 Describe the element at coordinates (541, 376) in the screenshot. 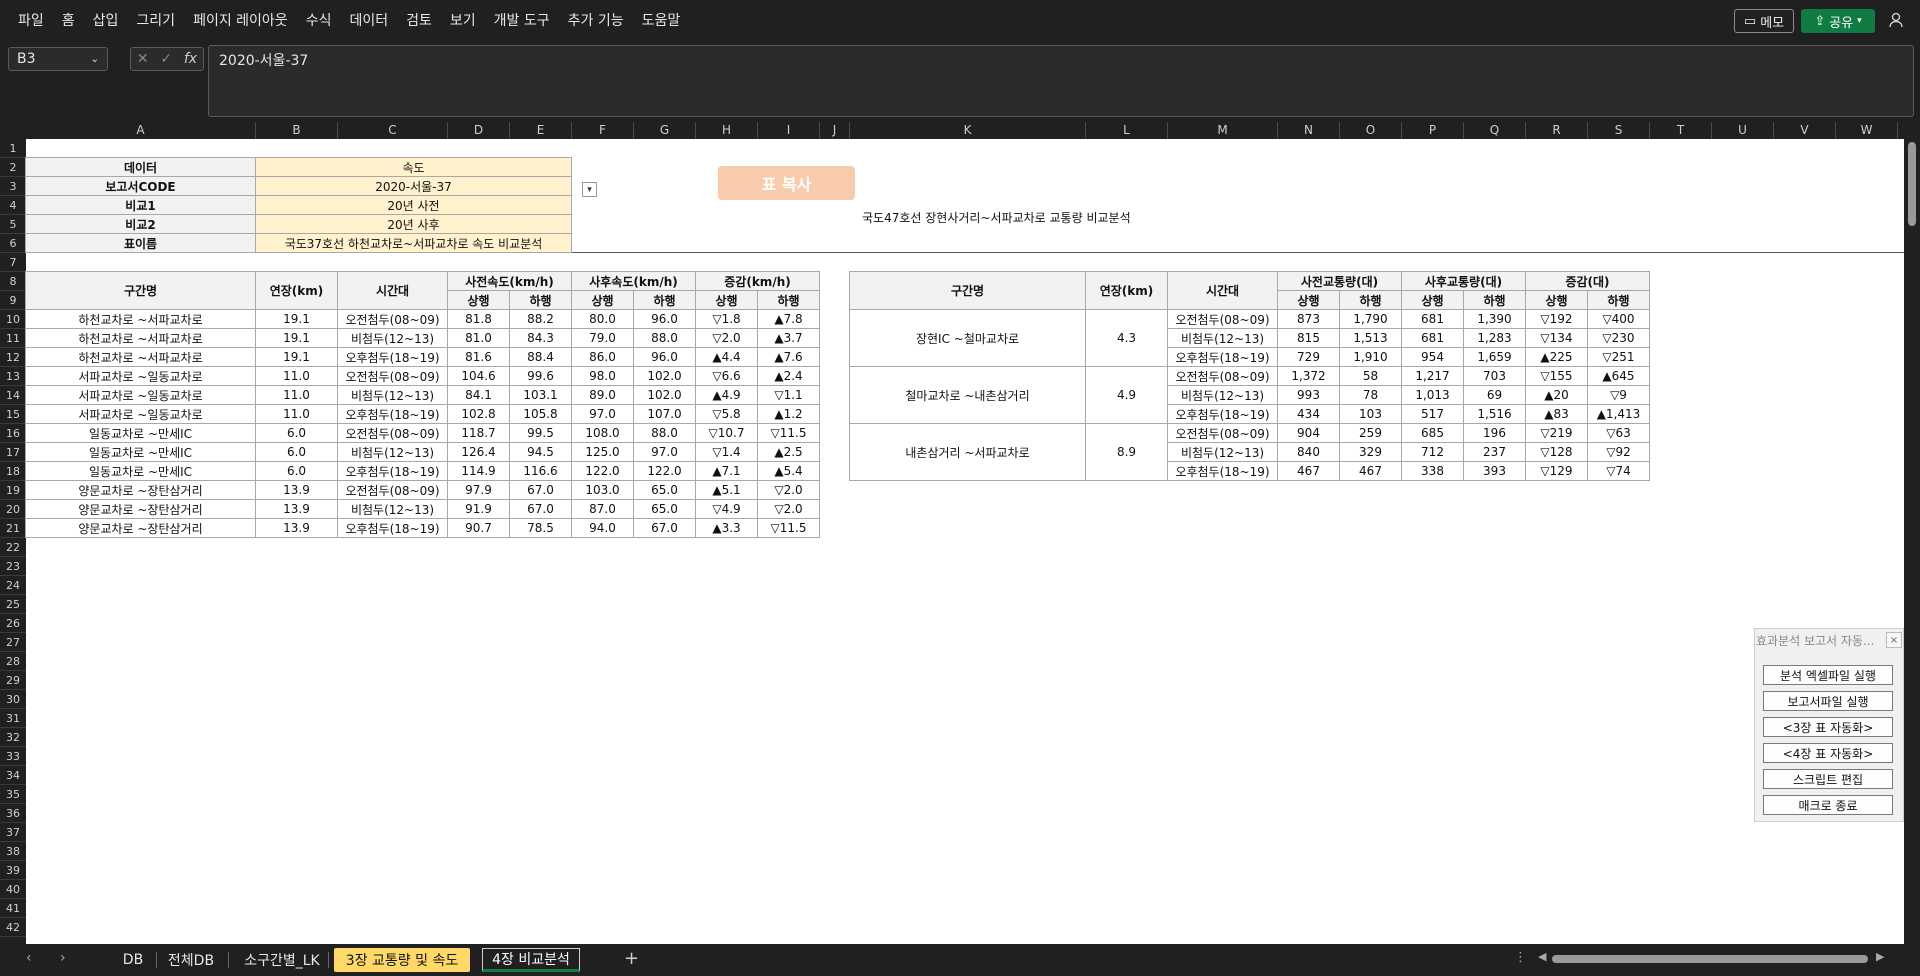

I see `t1-cell: 99.6` at that location.